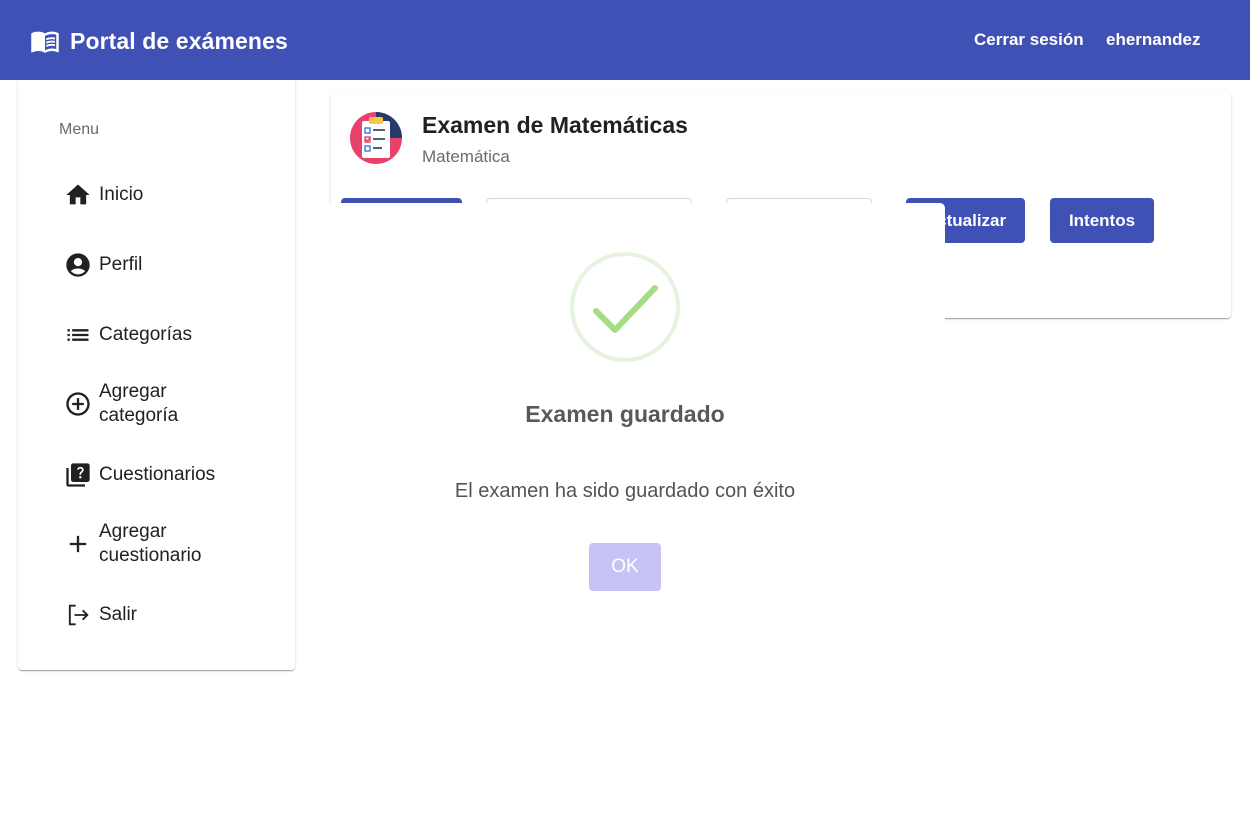 The image size is (1250, 825). Describe the element at coordinates (45, 41) in the screenshot. I see `open-book-icon` at that location.